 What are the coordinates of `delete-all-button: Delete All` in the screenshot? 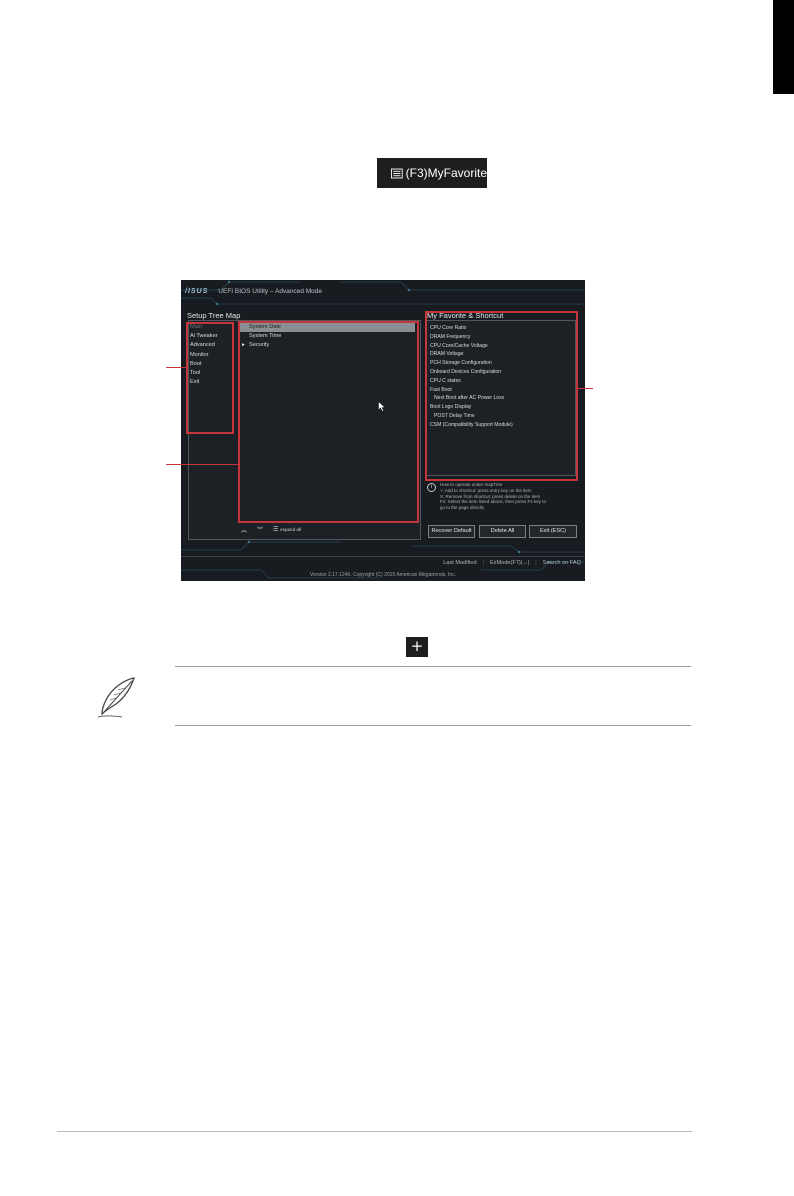 It's located at (502, 531).